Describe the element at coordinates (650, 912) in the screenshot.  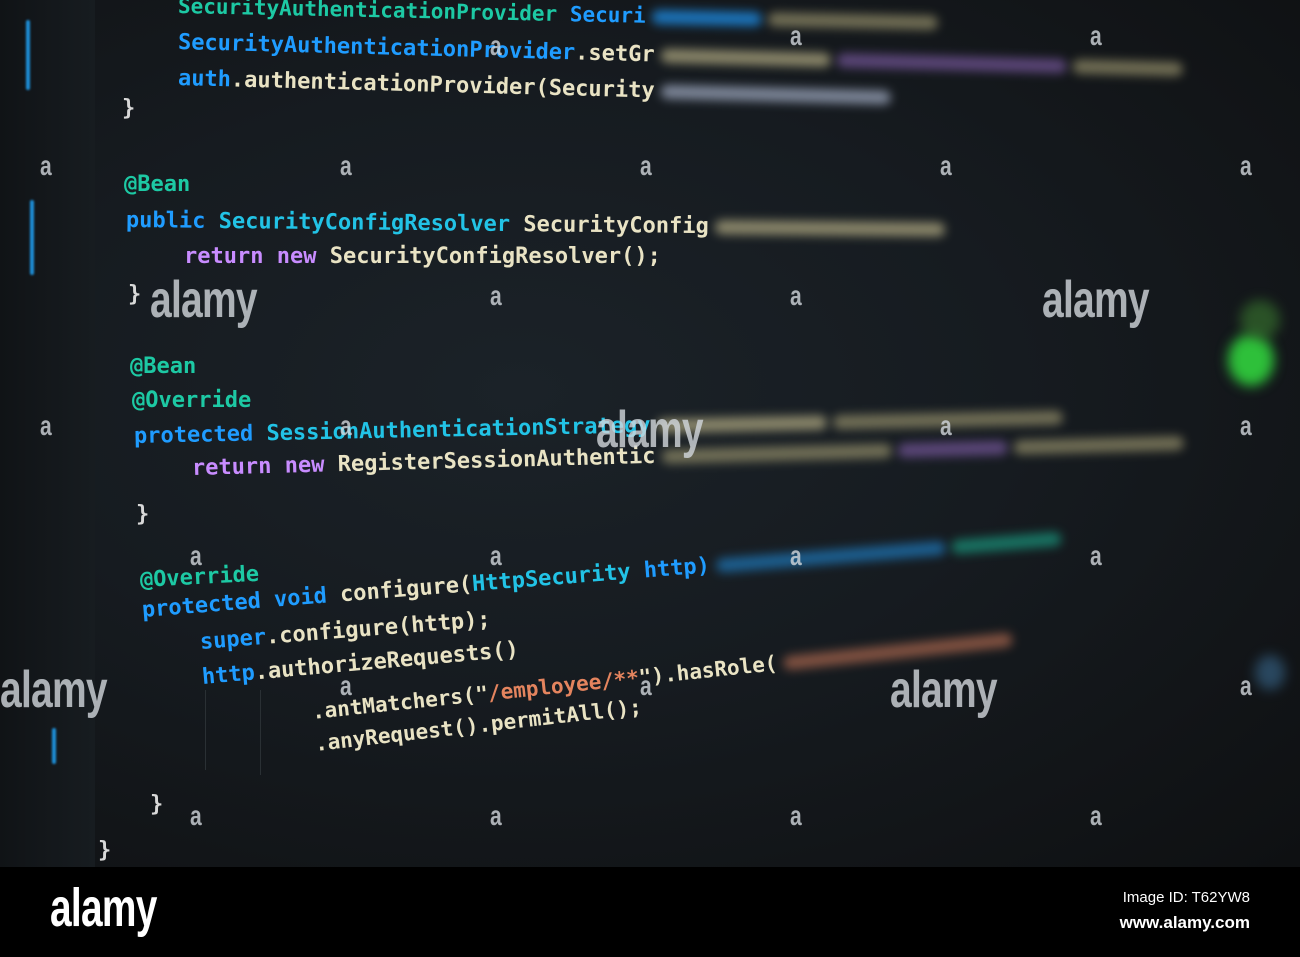
I see `footer-bar: alamy Image ID: T62YW8 www.alamy.com` at that location.